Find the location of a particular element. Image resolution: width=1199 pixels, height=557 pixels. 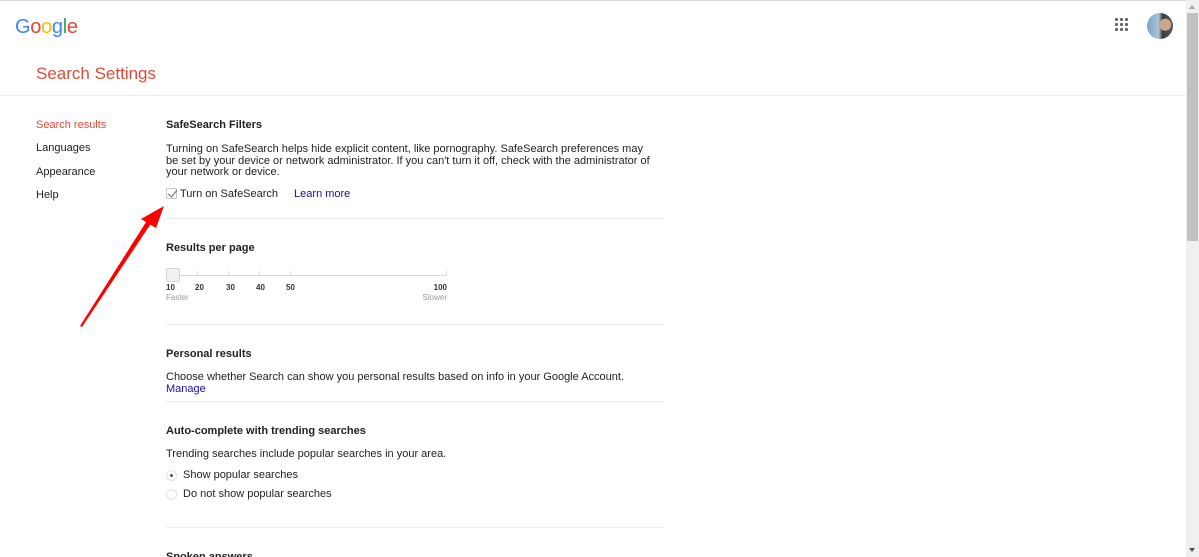

safesearch-checkbox is located at coordinates (171, 193).